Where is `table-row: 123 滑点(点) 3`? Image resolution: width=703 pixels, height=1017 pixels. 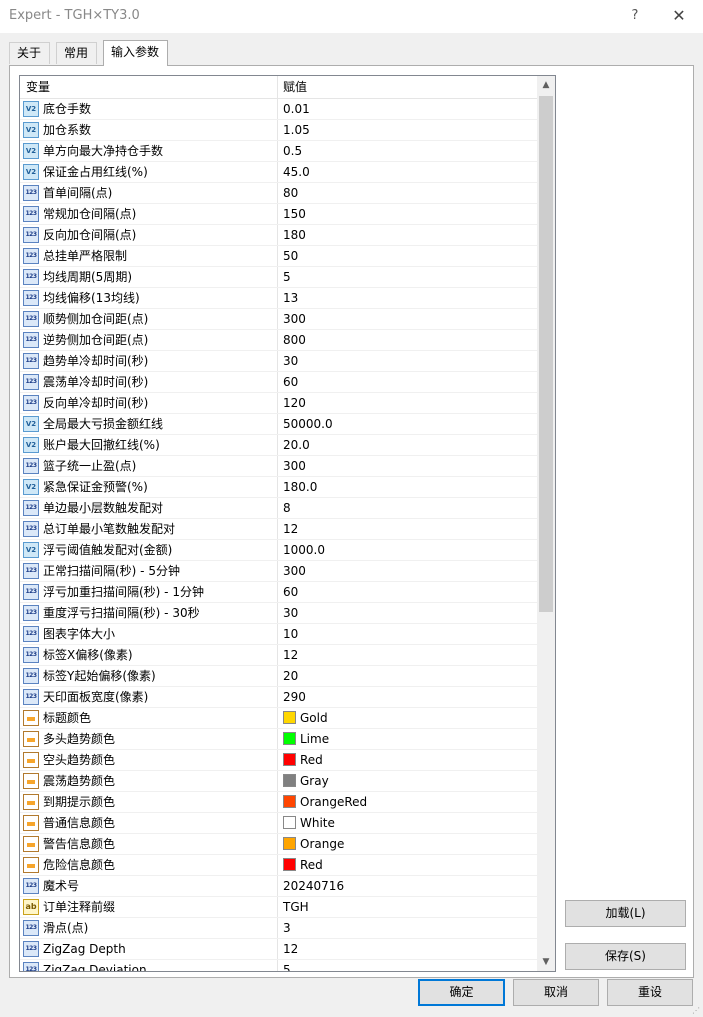
table-row: 123 滑点(点) 3 is located at coordinates (278, 928).